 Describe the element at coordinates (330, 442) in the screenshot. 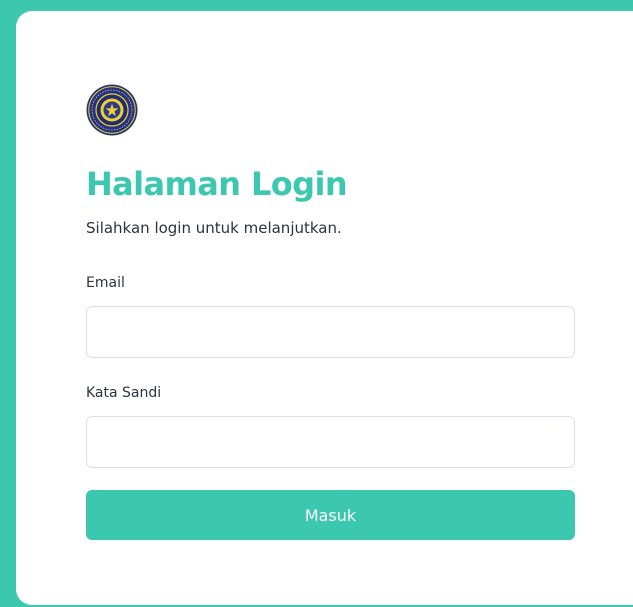

I see `password-field` at that location.